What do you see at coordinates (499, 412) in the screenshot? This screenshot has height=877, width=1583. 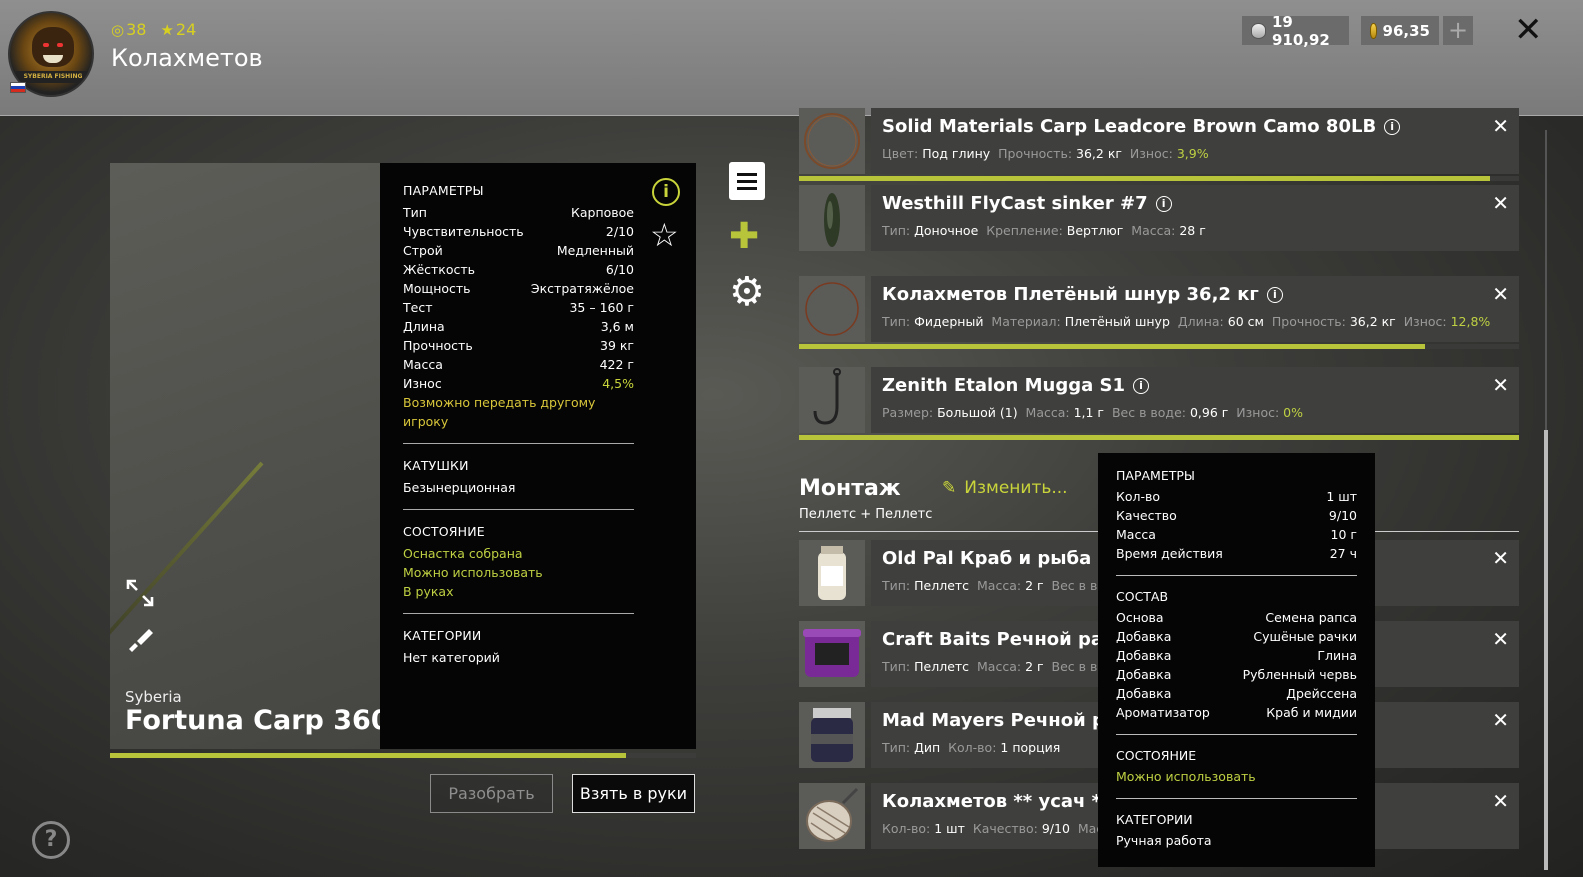 I see `transfer-note: Возможно передать другому игроку` at bounding box center [499, 412].